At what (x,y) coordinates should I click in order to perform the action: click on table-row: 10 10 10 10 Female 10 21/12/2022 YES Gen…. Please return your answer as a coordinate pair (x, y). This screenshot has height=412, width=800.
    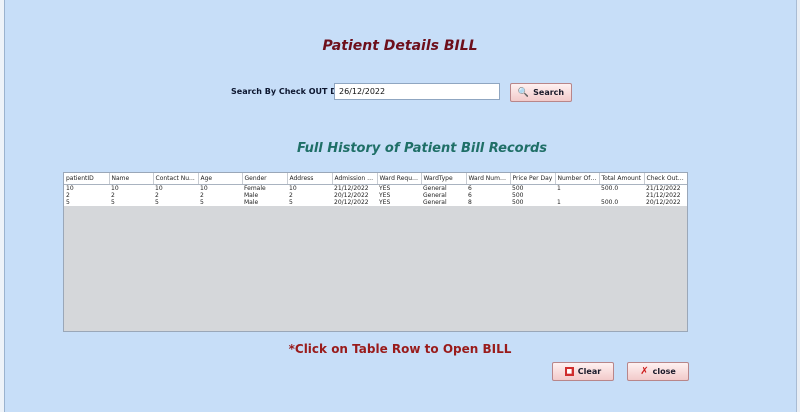
    Looking at the image, I should click on (375, 188).